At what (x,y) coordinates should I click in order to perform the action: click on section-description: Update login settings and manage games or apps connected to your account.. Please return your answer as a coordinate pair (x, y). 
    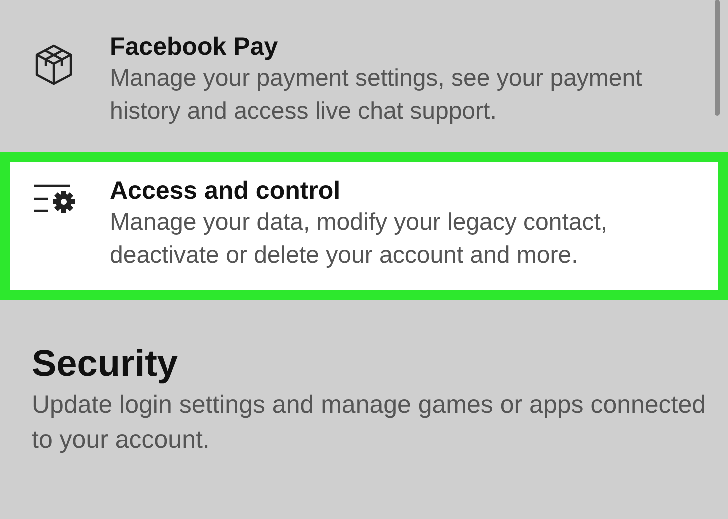
    Looking at the image, I should click on (370, 423).